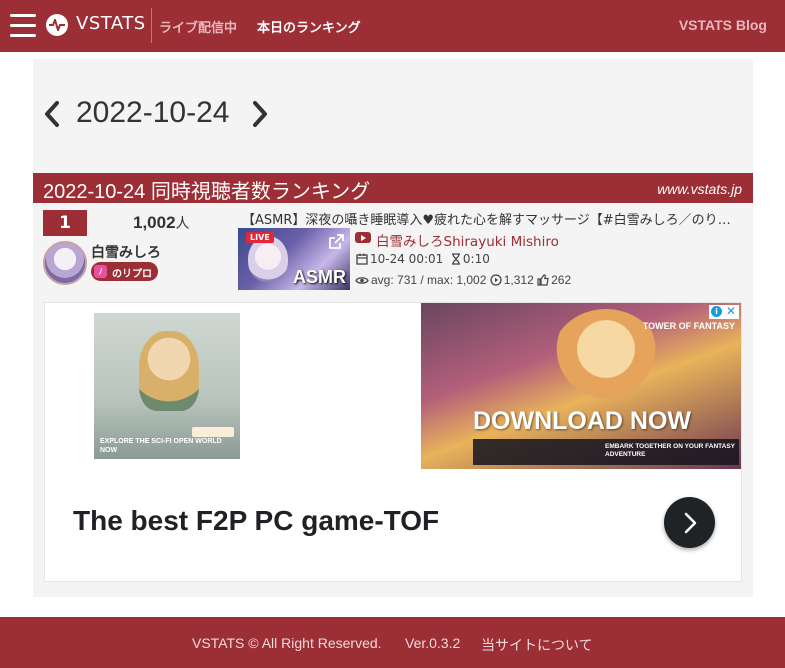 This screenshot has height=668, width=785. Describe the element at coordinates (724, 311) in the screenshot. I see `ad-choices-icon: i ✕` at that location.